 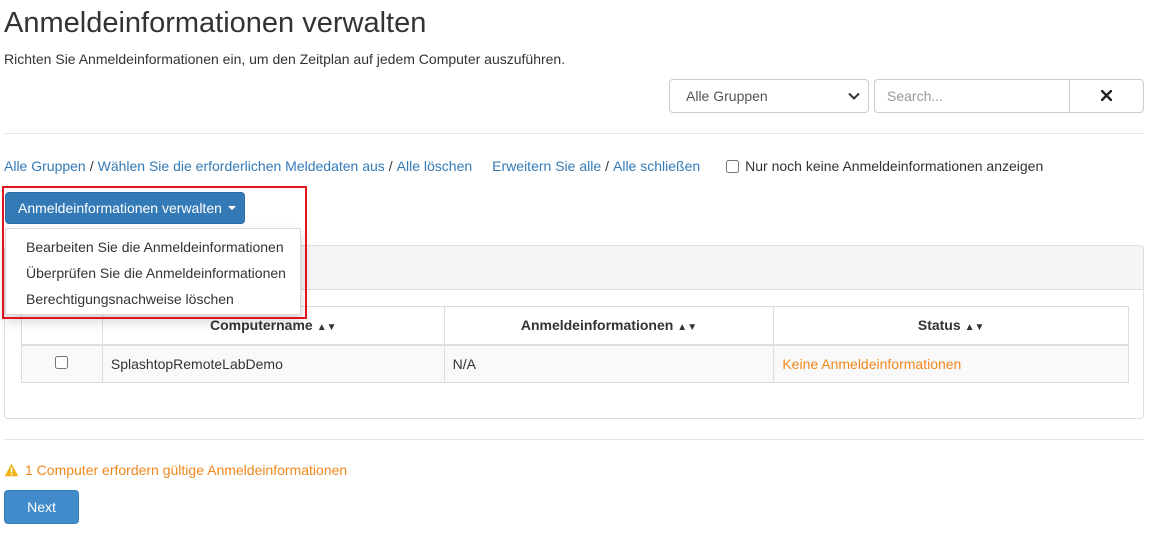 What do you see at coordinates (435, 166) in the screenshot?
I see `clear-all-link: Alle löschen` at bounding box center [435, 166].